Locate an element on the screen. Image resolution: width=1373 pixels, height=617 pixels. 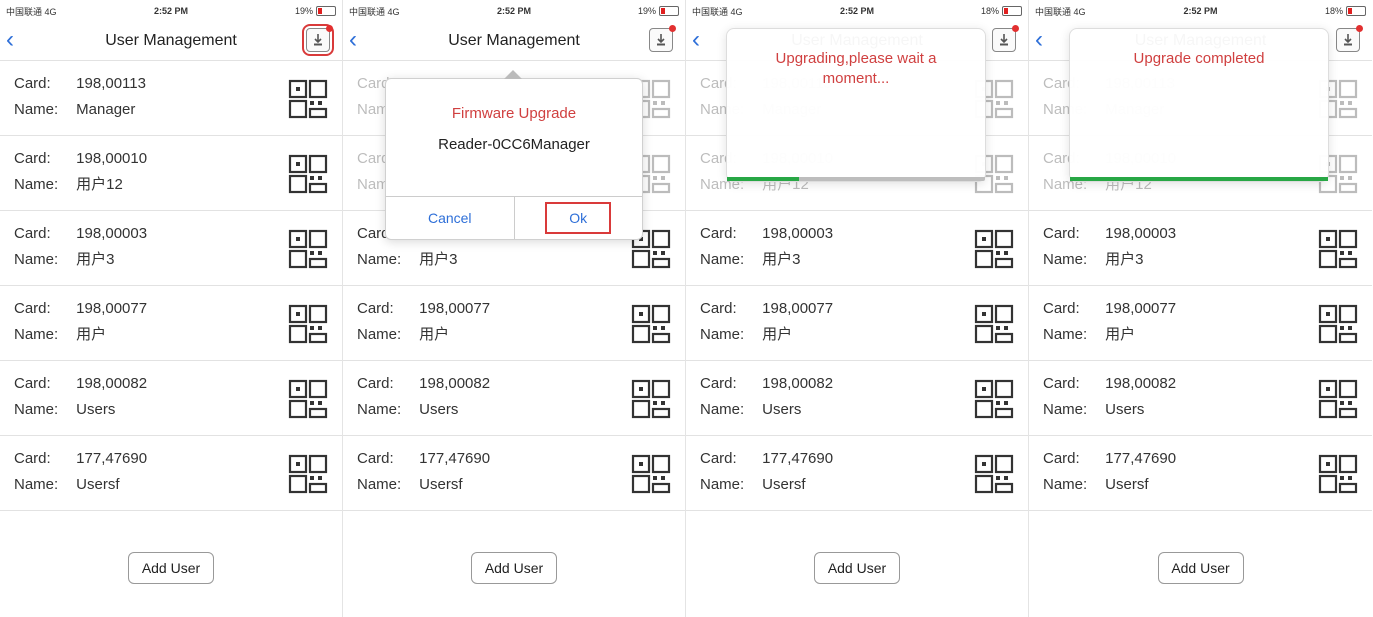
ok-button: Ok is located at coordinates (578, 218).